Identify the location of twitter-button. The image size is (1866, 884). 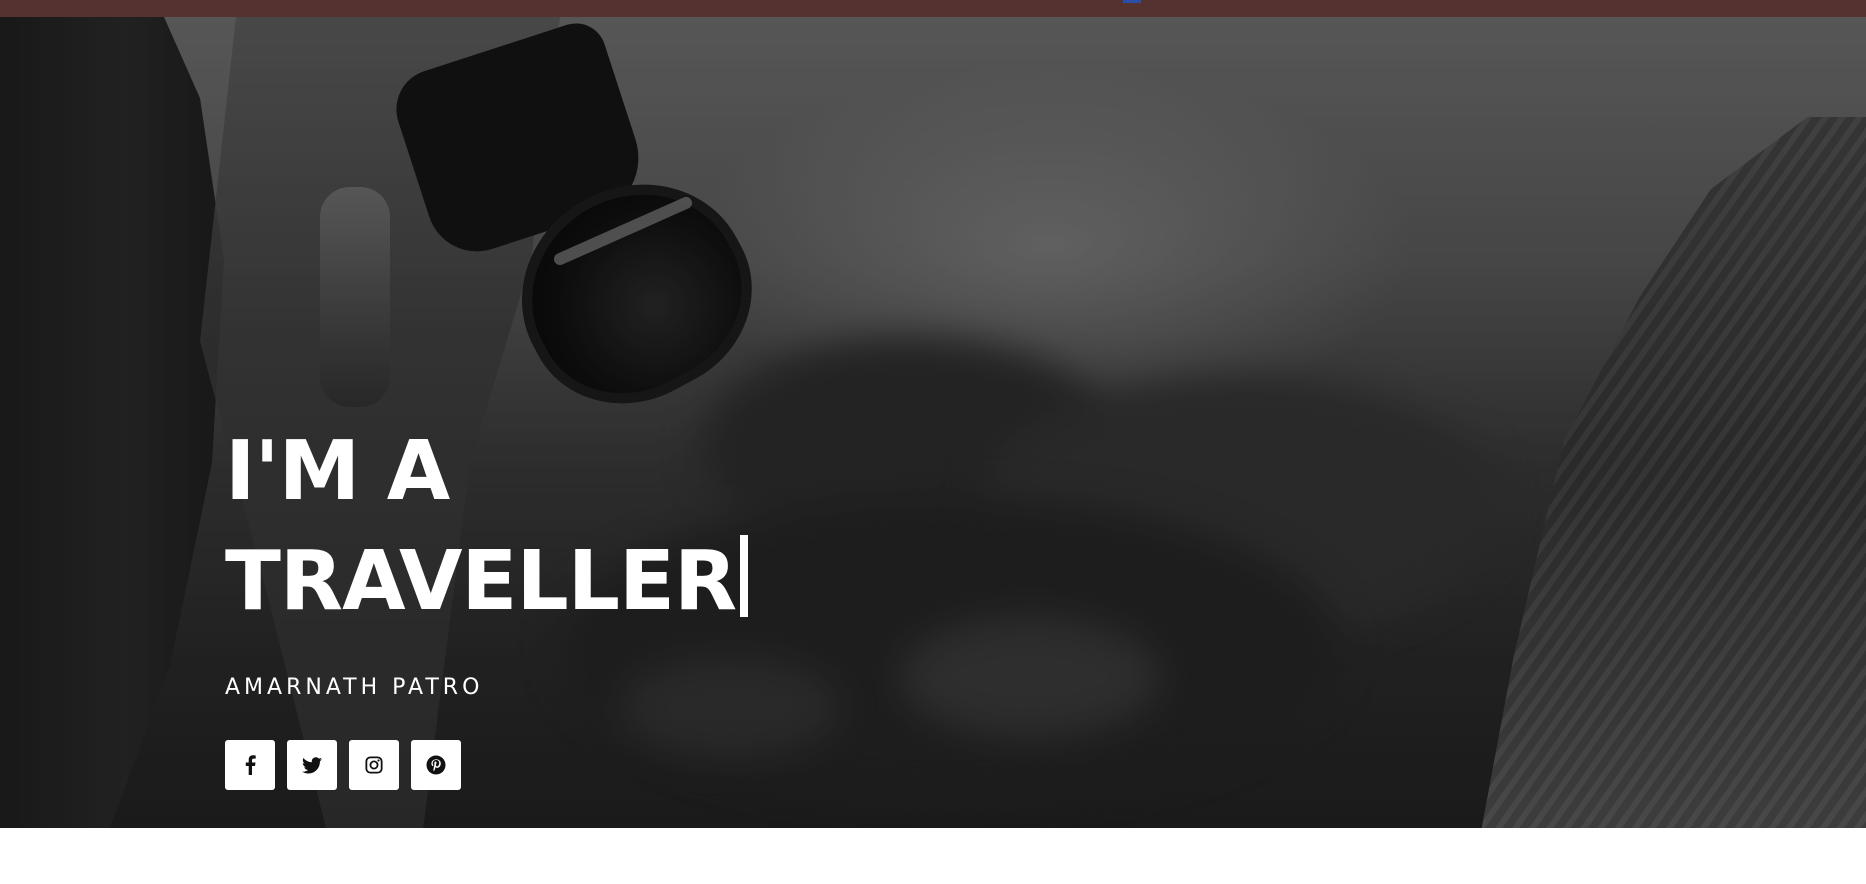
(312, 765).